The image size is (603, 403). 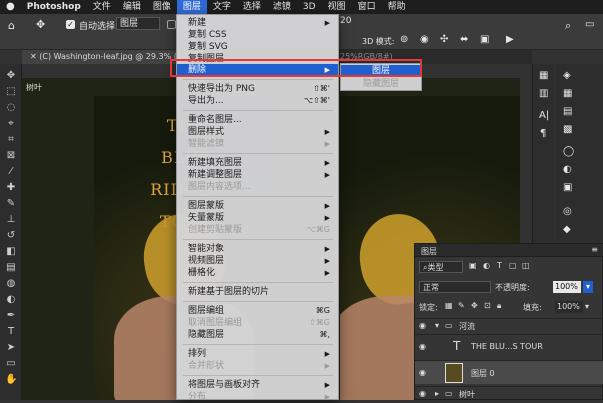 I want to click on workspace-icon: ▭, so click(x=589, y=24).